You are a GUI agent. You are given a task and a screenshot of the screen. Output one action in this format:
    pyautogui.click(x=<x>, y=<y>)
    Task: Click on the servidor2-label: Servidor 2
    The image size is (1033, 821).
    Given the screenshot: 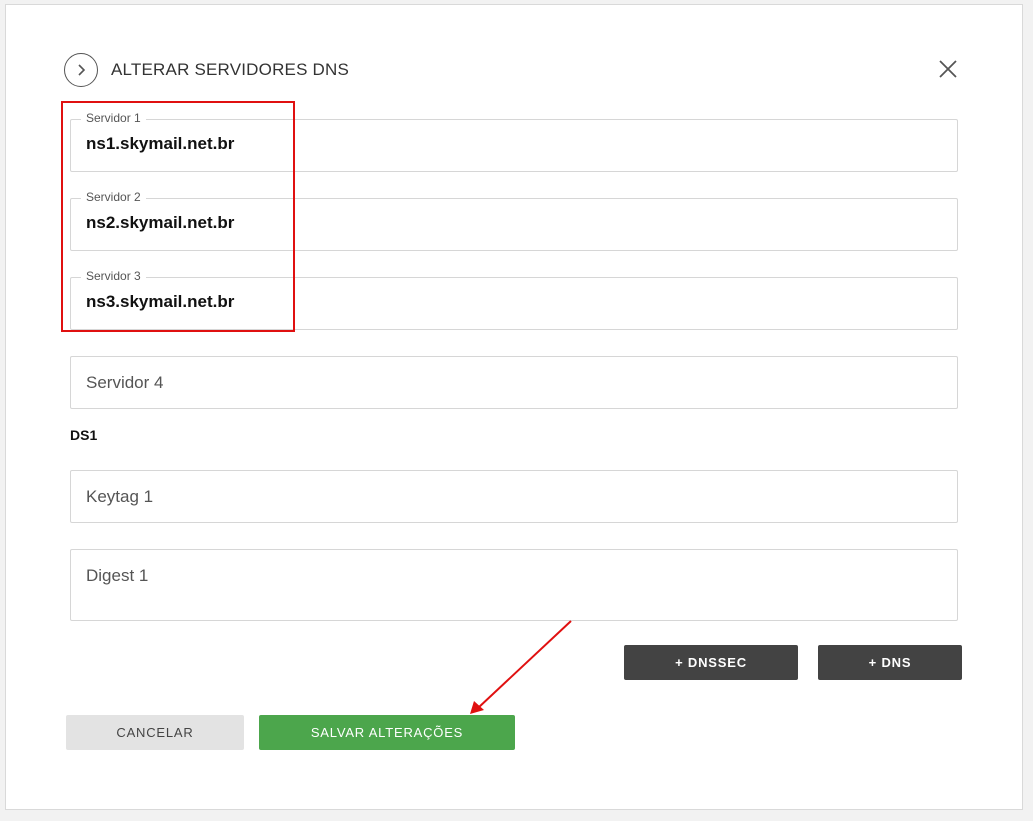 What is the action you would take?
    pyautogui.click(x=113, y=197)
    